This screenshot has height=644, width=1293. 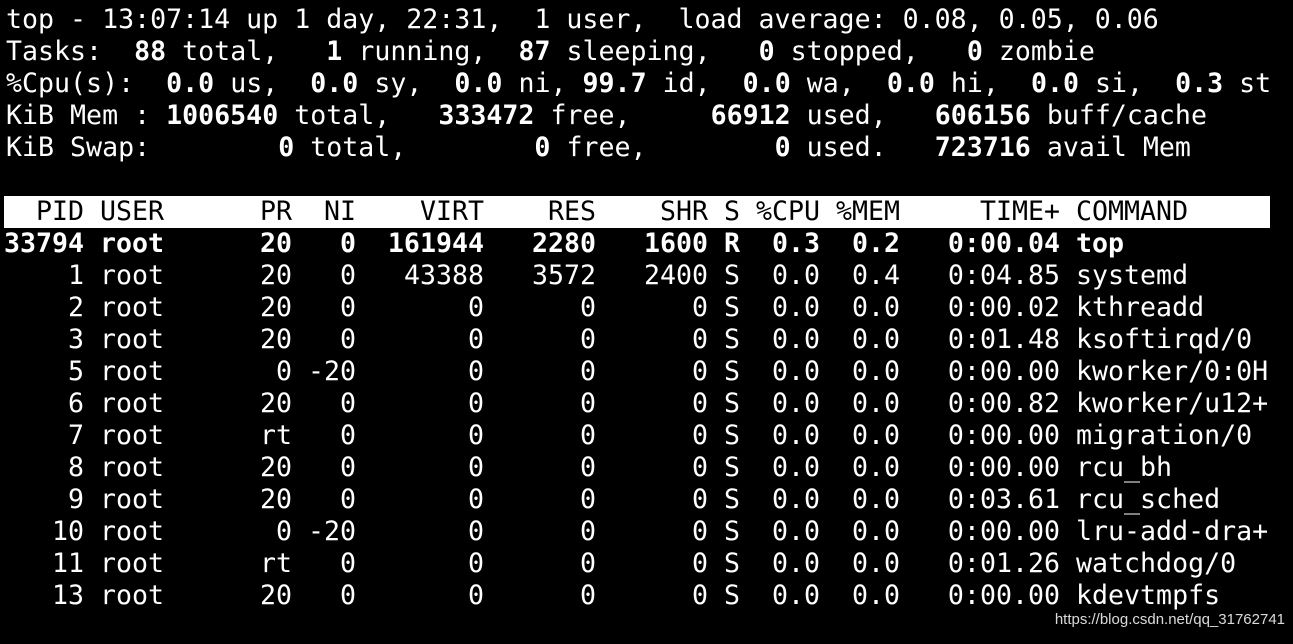 What do you see at coordinates (75, 499) in the screenshot?
I see `cell-pid: 9` at bounding box center [75, 499].